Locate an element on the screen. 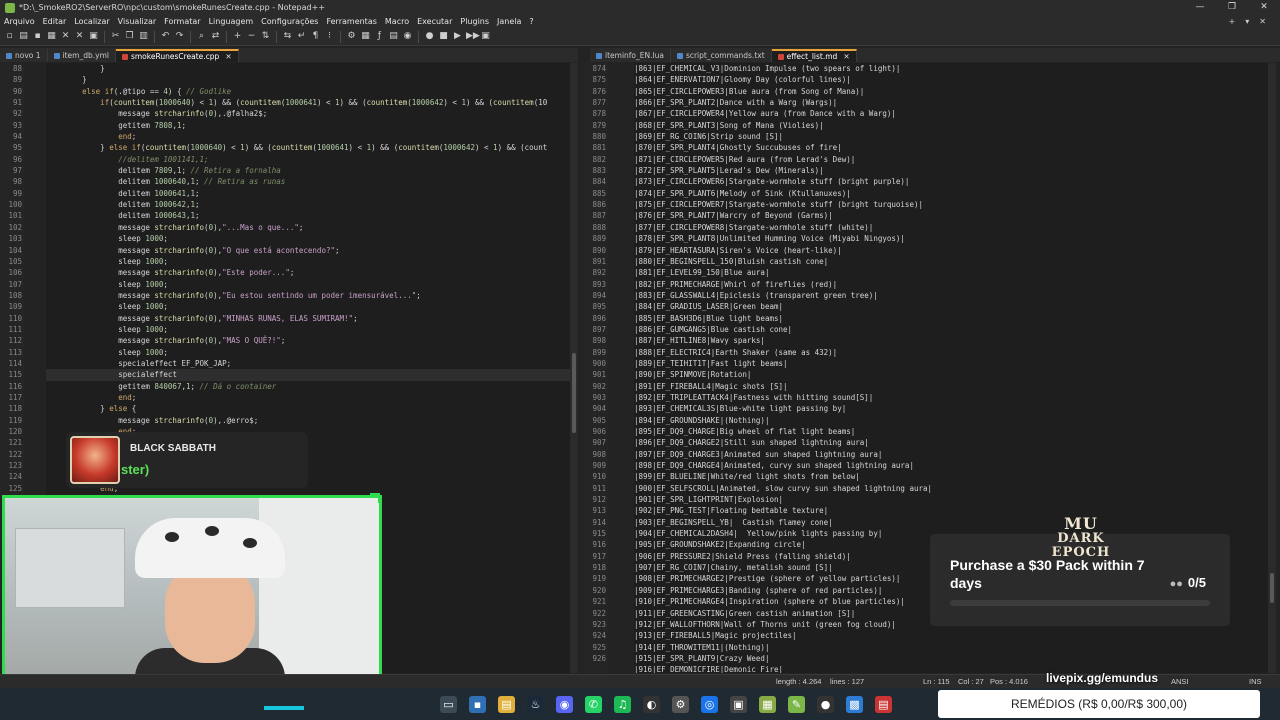 Image resolution: width=1280 pixels, height=720 pixels. udl-icon: ⚙ is located at coordinates (351, 36).